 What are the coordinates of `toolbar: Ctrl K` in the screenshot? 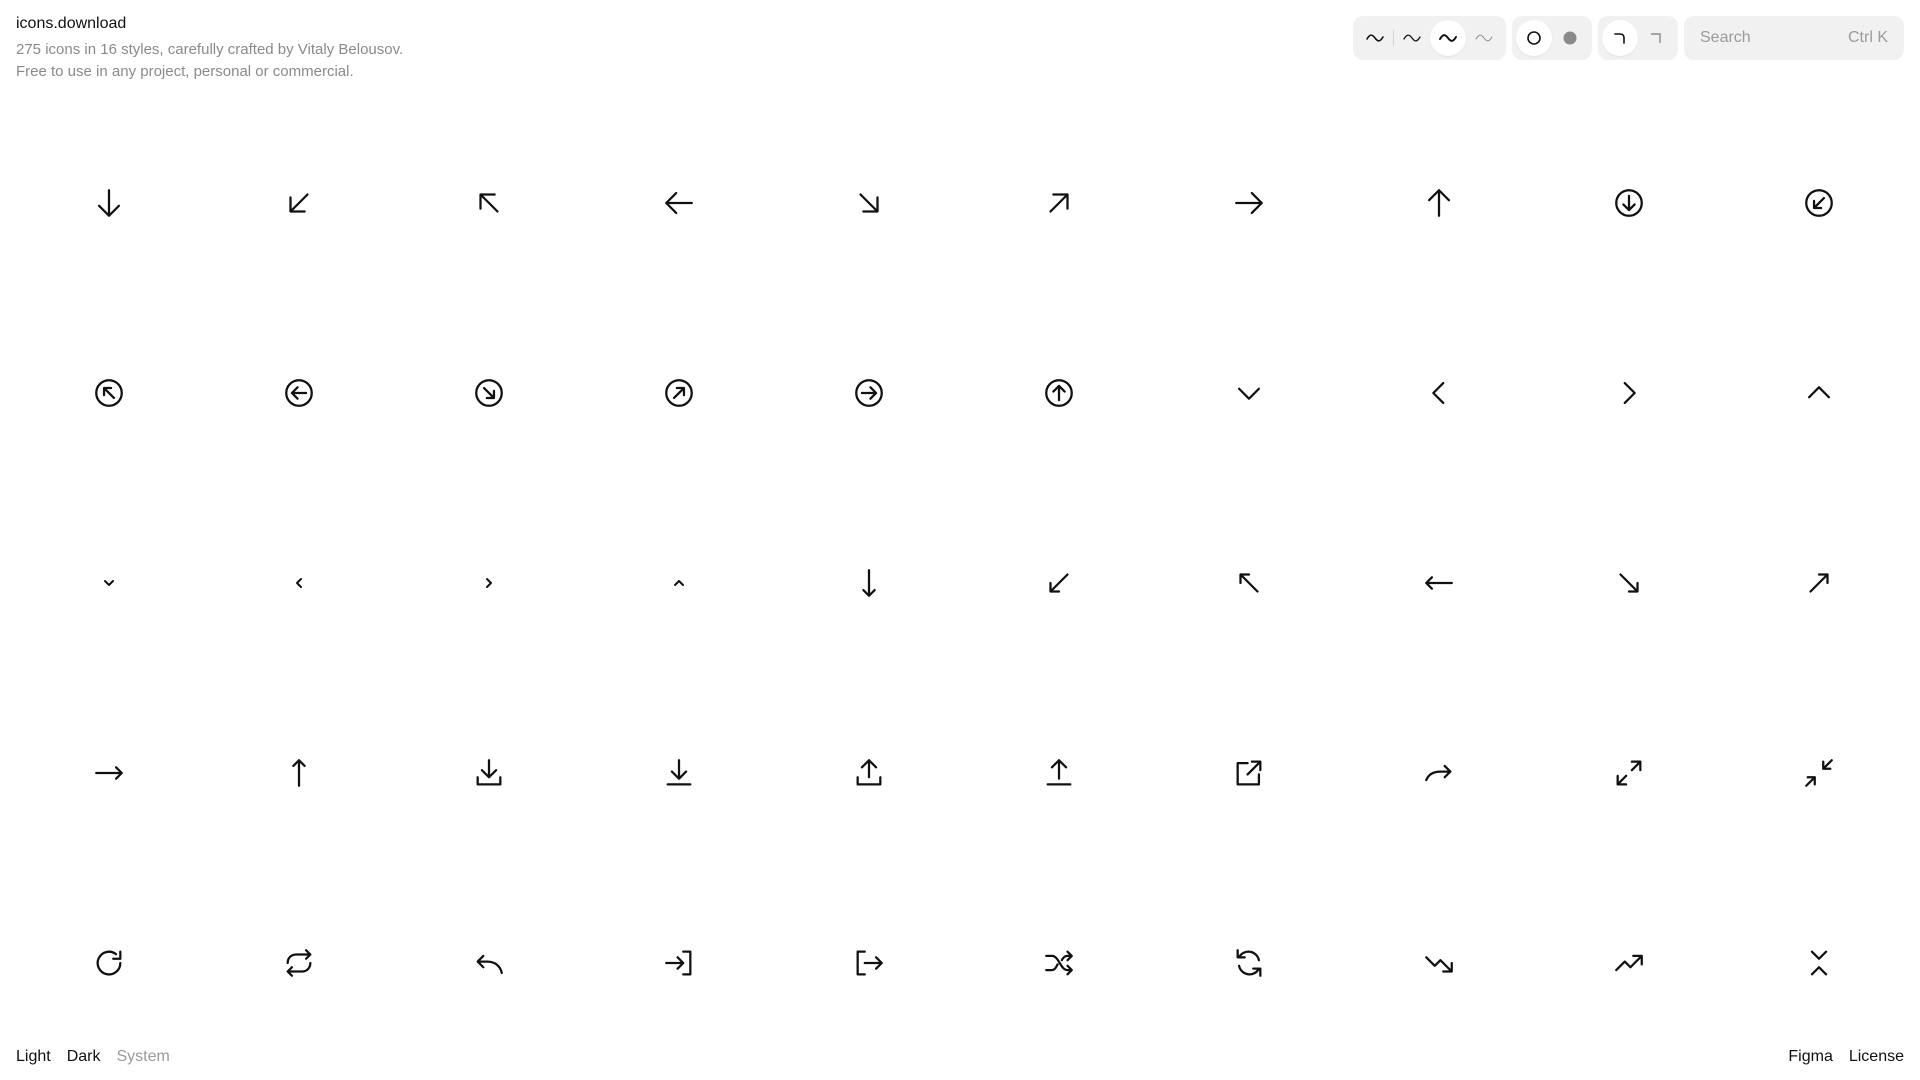 It's located at (1628, 38).